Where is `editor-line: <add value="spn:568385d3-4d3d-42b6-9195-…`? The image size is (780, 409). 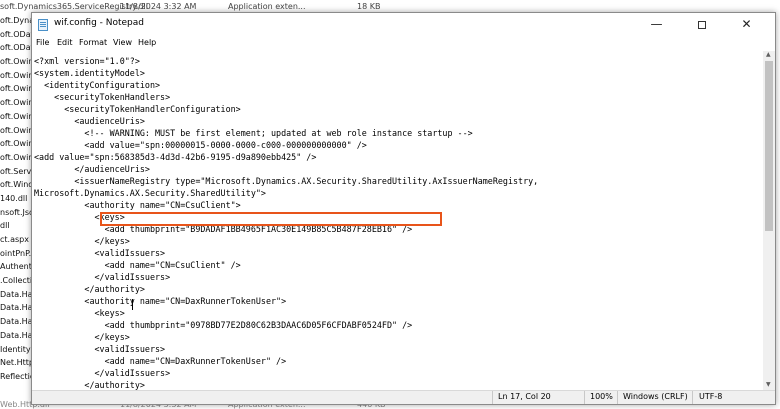
editor-line: <add value="spn:568385d3-4d3d-42b6-9195-… is located at coordinates (175, 157).